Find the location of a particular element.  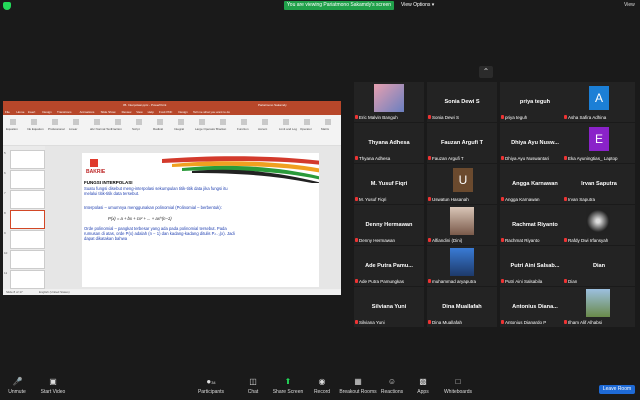

view-options-button: View Options ▾ is located at coordinates (417, 5).